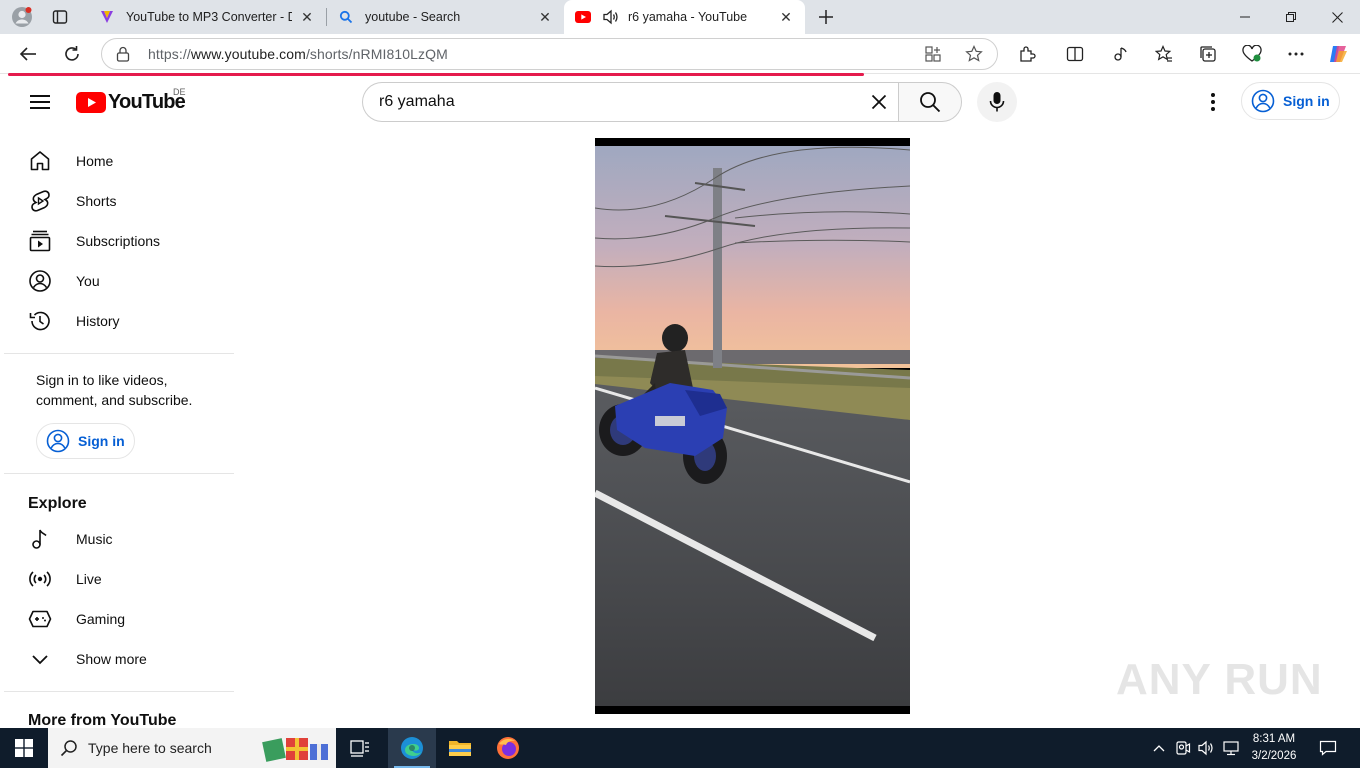 Image resolution: width=1360 pixels, height=768 pixels. Describe the element at coordinates (997, 102) in the screenshot. I see `voice-search-mic-icon` at that location.